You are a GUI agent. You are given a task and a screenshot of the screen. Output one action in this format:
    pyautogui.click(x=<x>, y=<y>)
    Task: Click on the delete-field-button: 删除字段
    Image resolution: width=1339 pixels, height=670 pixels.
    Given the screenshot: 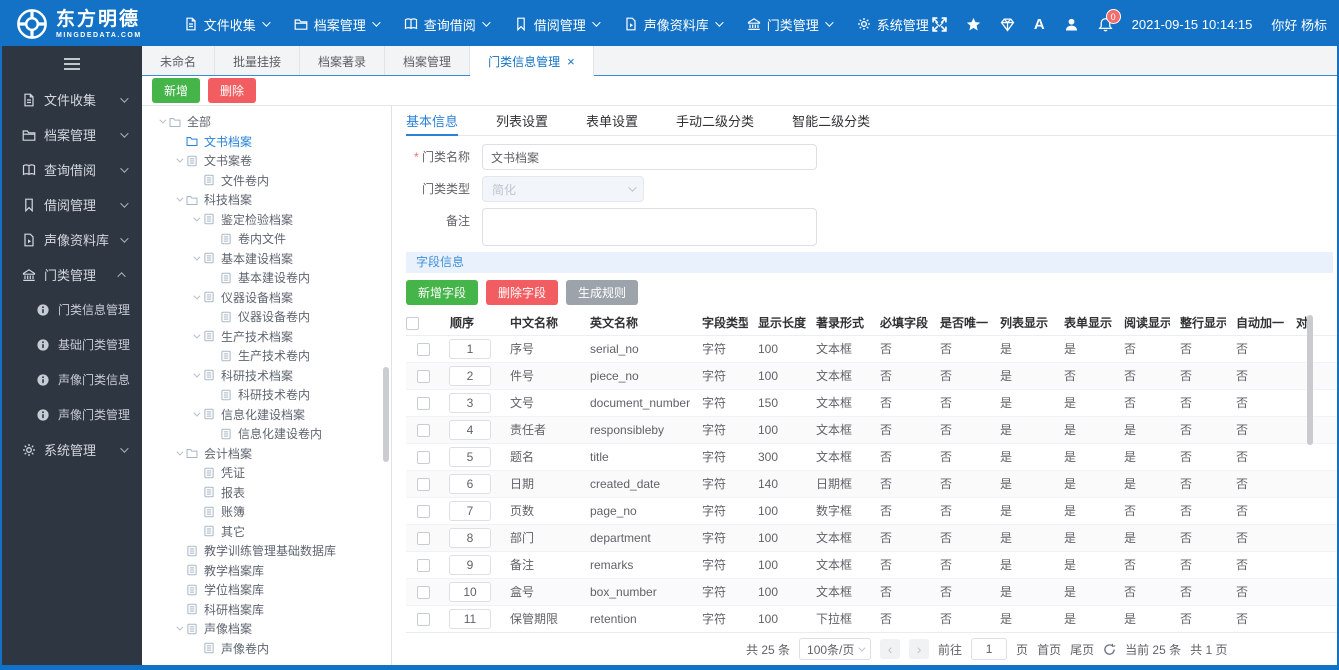 What is the action you would take?
    pyautogui.click(x=522, y=292)
    